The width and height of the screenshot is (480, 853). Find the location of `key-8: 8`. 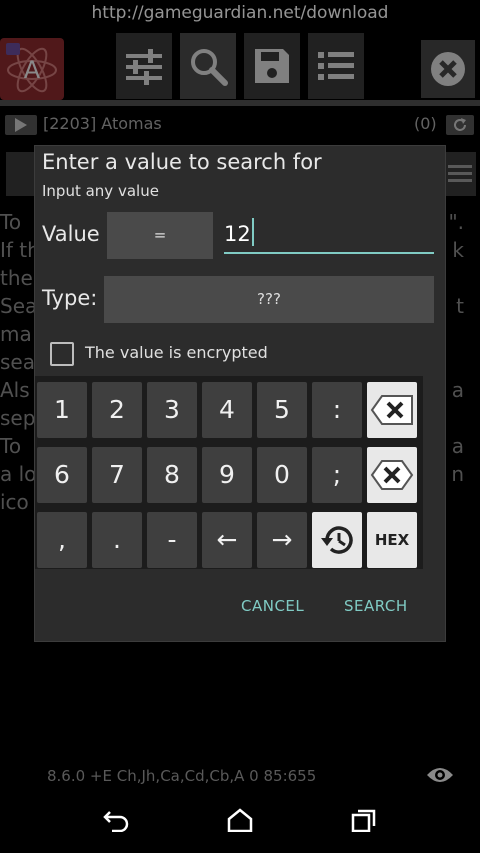

key-8: 8 is located at coordinates (172, 475).